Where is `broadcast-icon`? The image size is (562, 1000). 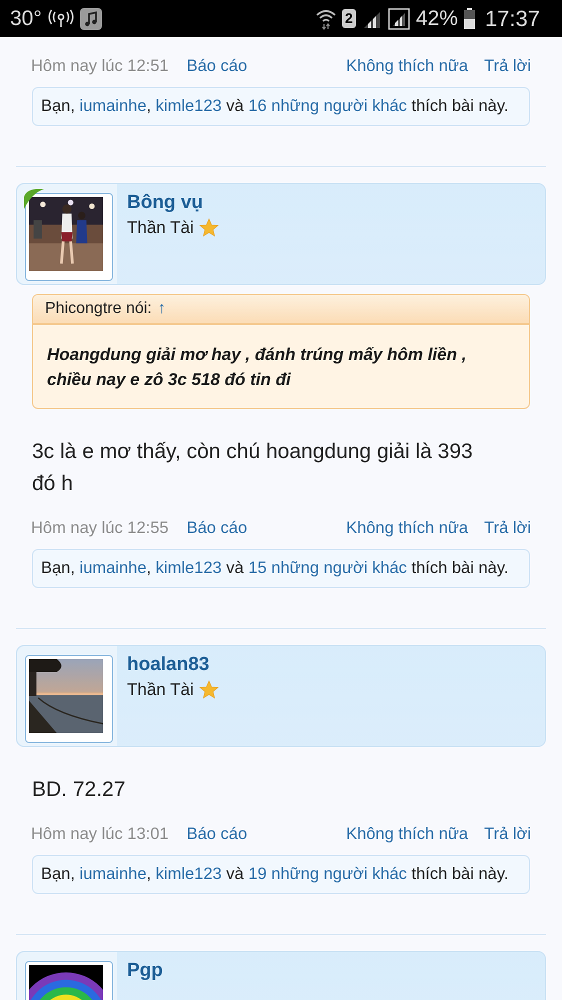
broadcast-icon is located at coordinates (61, 18).